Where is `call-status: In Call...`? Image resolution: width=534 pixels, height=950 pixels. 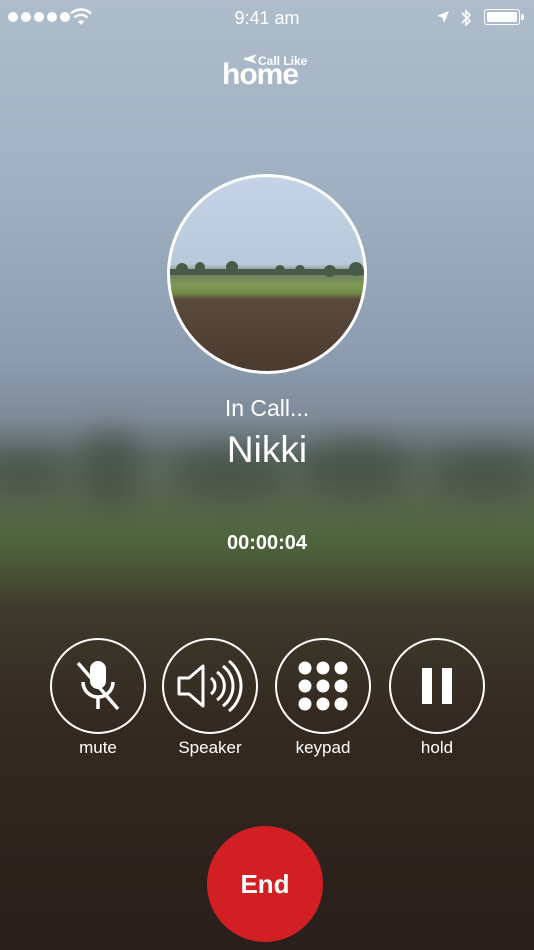 call-status: In Call... is located at coordinates (267, 408).